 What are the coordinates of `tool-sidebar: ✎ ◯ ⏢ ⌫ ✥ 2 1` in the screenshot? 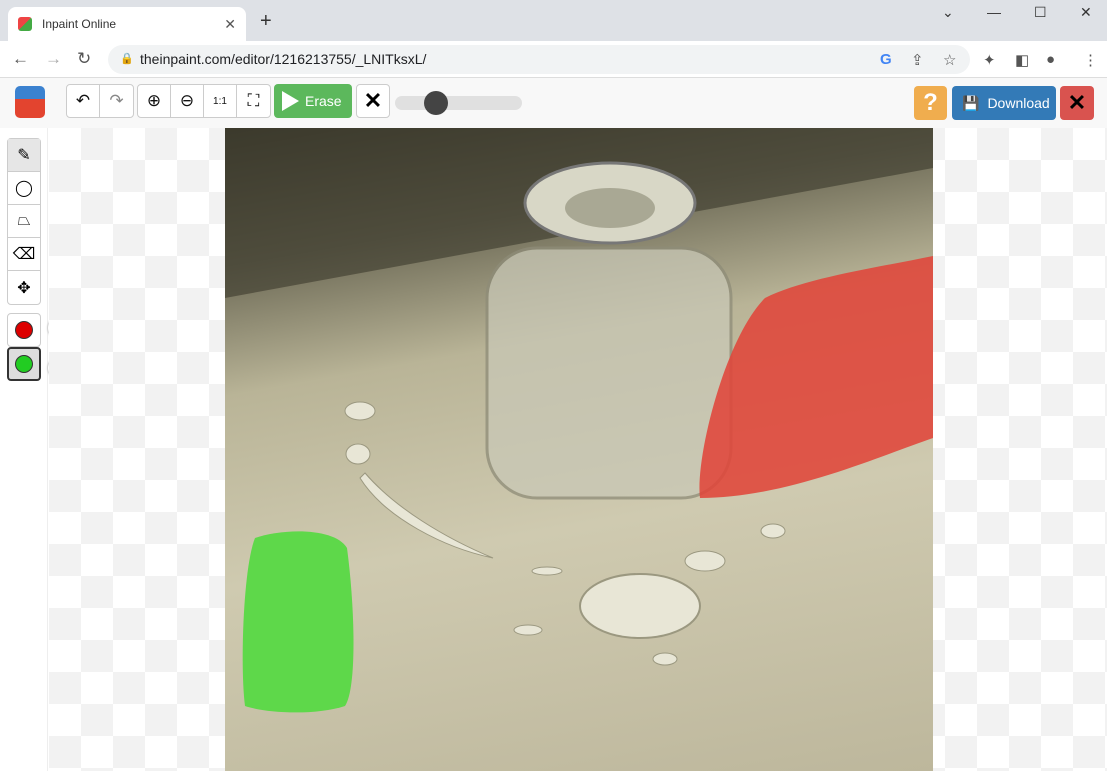 It's located at (34, 449).